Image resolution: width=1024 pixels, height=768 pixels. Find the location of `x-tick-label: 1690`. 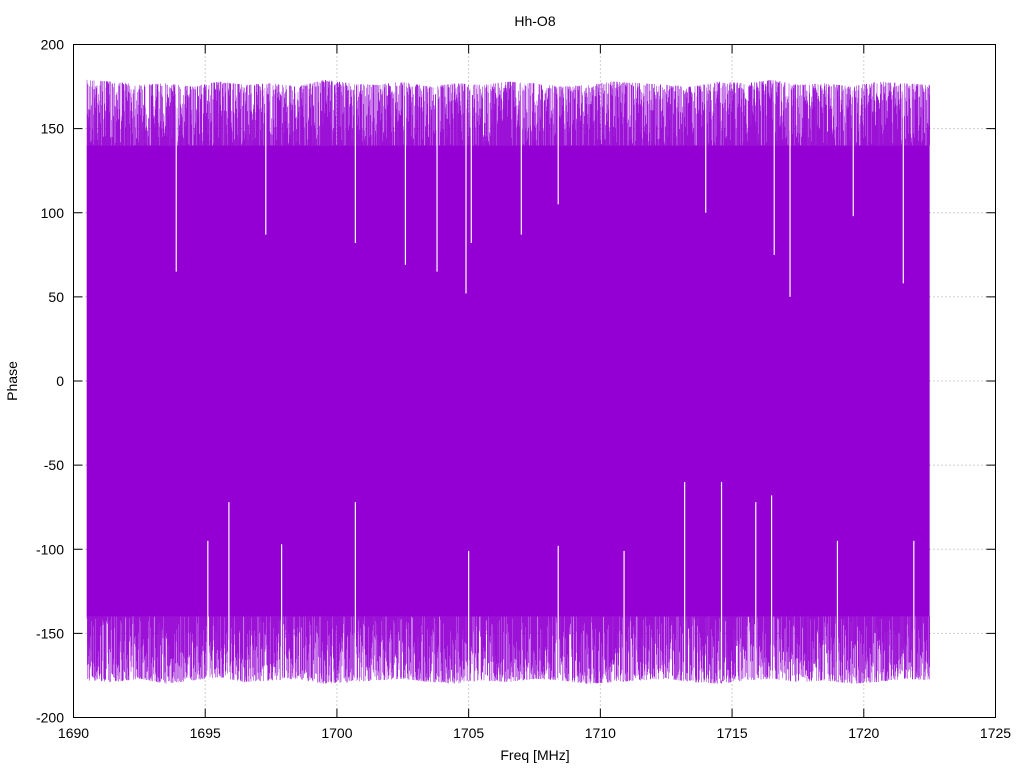

x-tick-label: 1690 is located at coordinates (73, 733).